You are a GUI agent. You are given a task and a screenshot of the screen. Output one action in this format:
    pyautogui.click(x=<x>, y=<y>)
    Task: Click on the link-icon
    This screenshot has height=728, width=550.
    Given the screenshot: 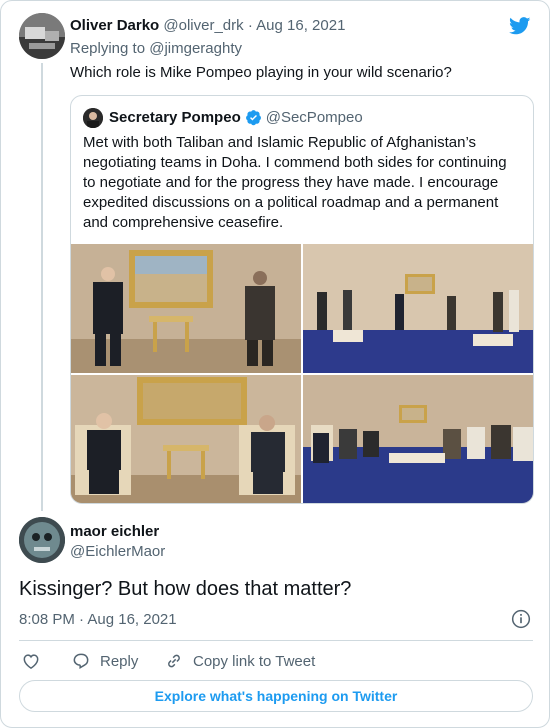 What is the action you would take?
    pyautogui.click(x=174, y=661)
    